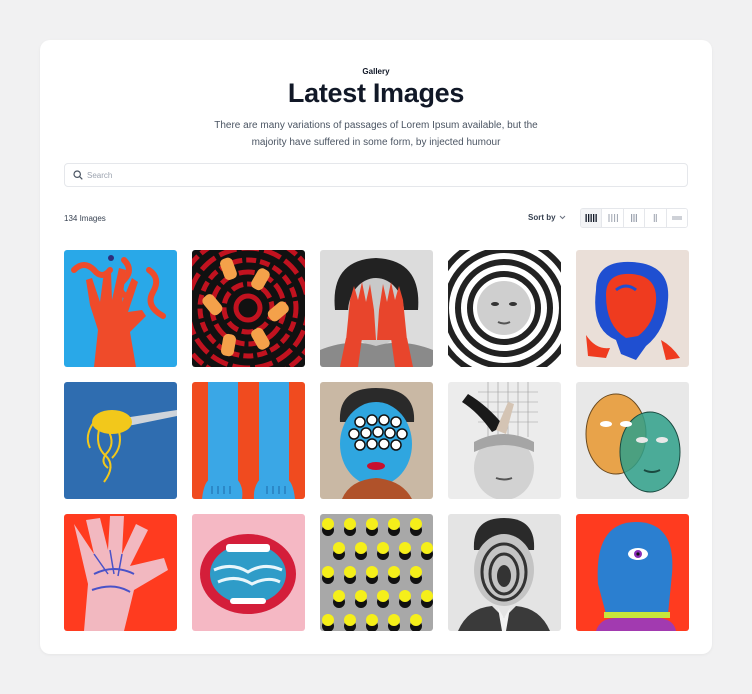 This screenshot has width=752, height=694. What do you see at coordinates (504, 572) in the screenshot?
I see `image-man-portal` at bounding box center [504, 572].